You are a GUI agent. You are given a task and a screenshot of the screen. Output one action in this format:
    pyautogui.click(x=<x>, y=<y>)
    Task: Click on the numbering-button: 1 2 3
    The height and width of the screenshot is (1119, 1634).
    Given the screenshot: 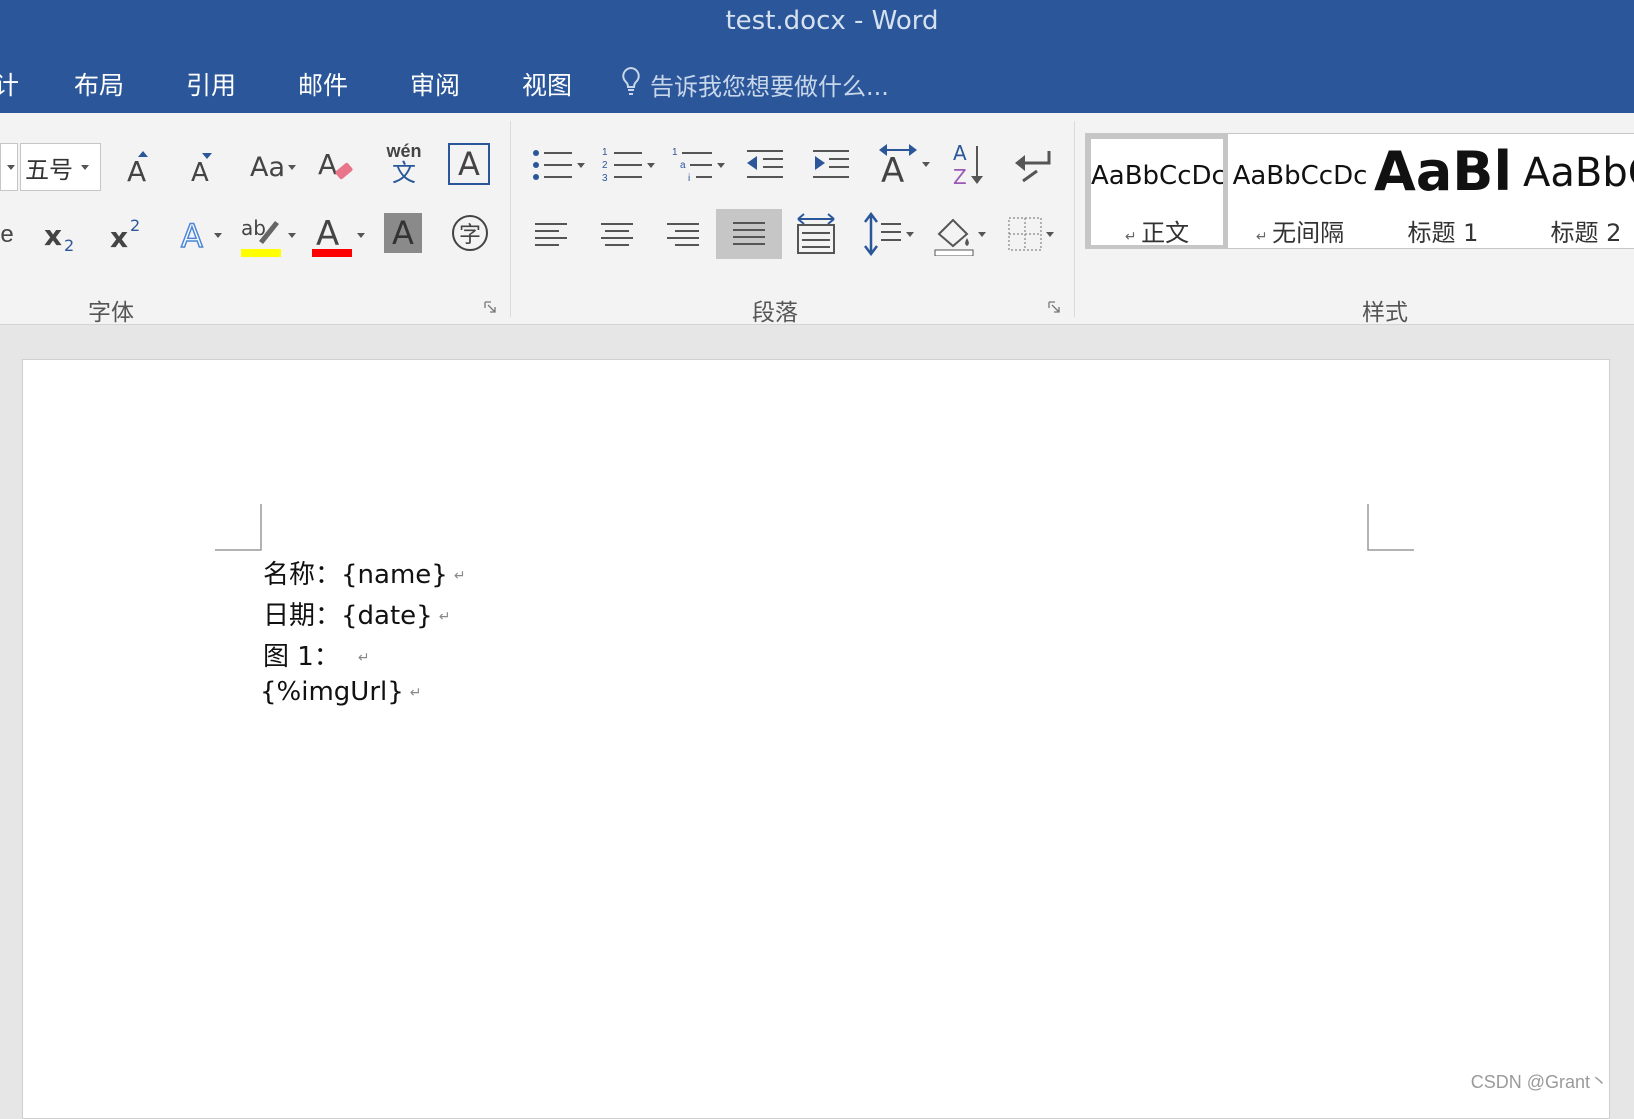 What is the action you would take?
    pyautogui.click(x=628, y=165)
    